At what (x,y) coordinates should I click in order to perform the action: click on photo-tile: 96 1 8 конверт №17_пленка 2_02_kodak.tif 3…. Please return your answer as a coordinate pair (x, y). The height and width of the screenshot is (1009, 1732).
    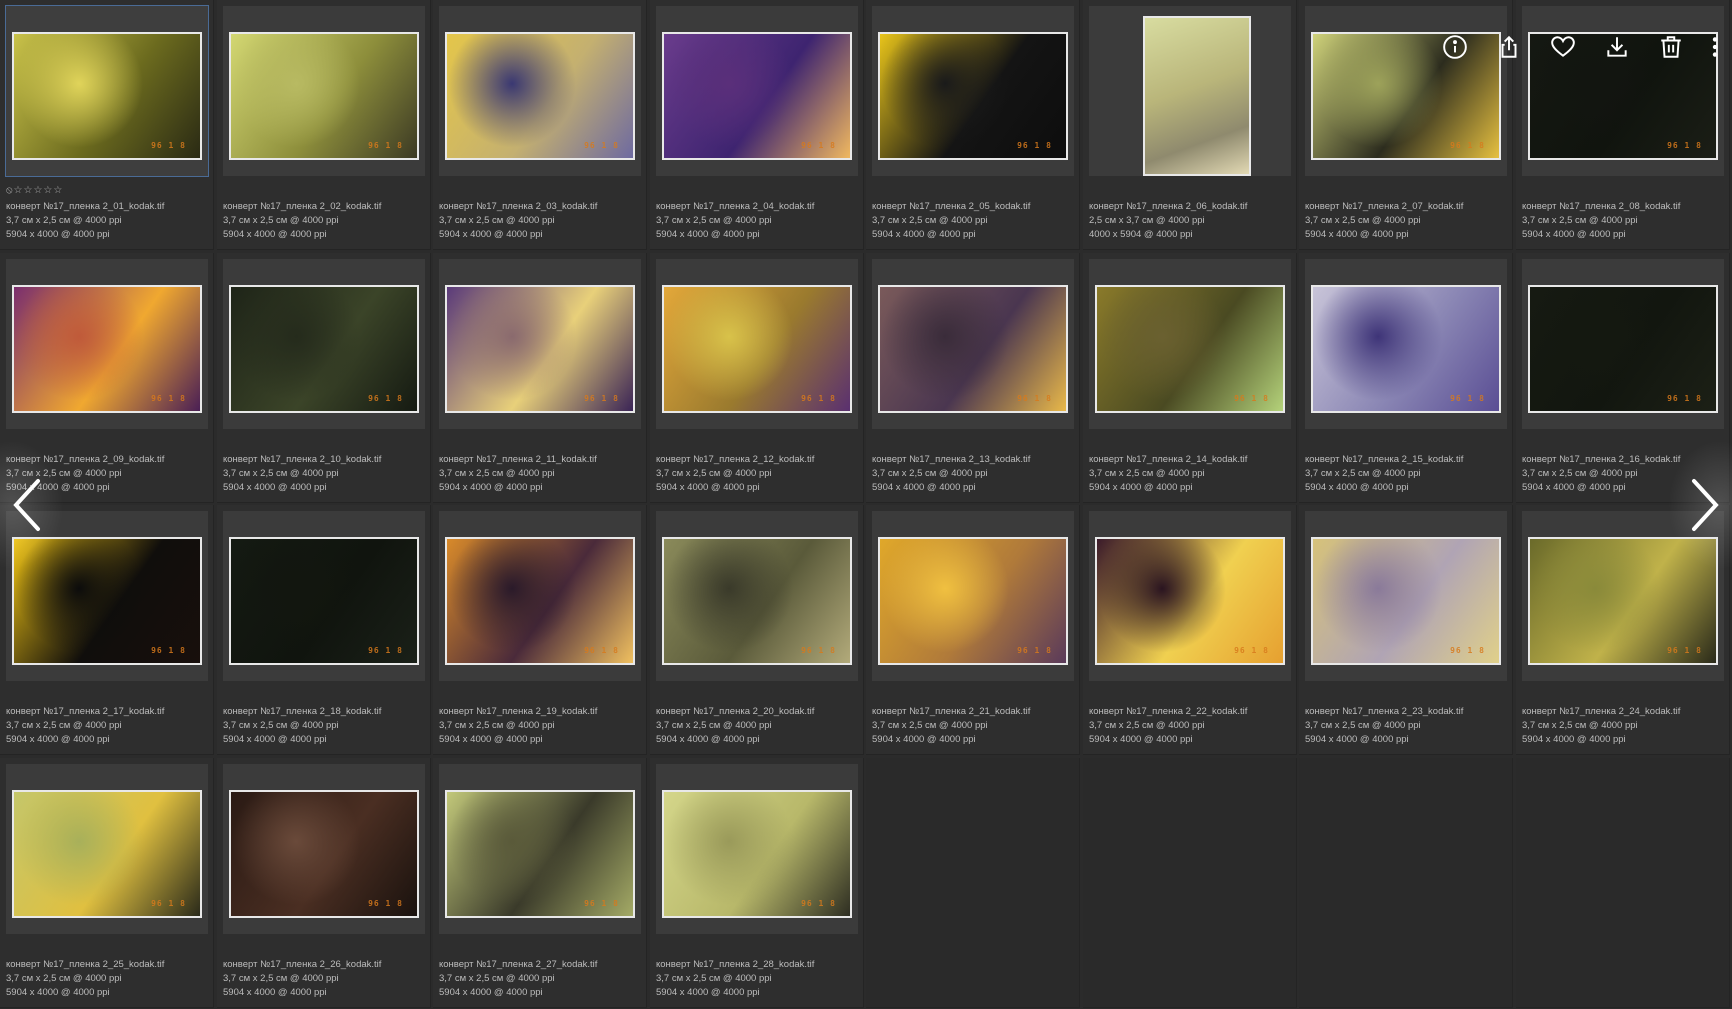
    Looking at the image, I should click on (324, 125).